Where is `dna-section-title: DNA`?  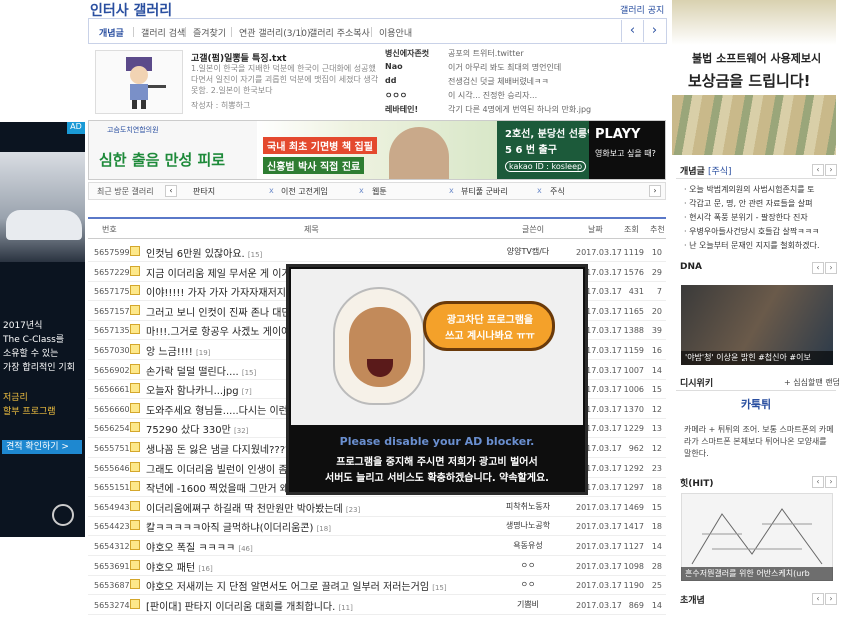
dna-section-title: DNA is located at coordinates (691, 267).